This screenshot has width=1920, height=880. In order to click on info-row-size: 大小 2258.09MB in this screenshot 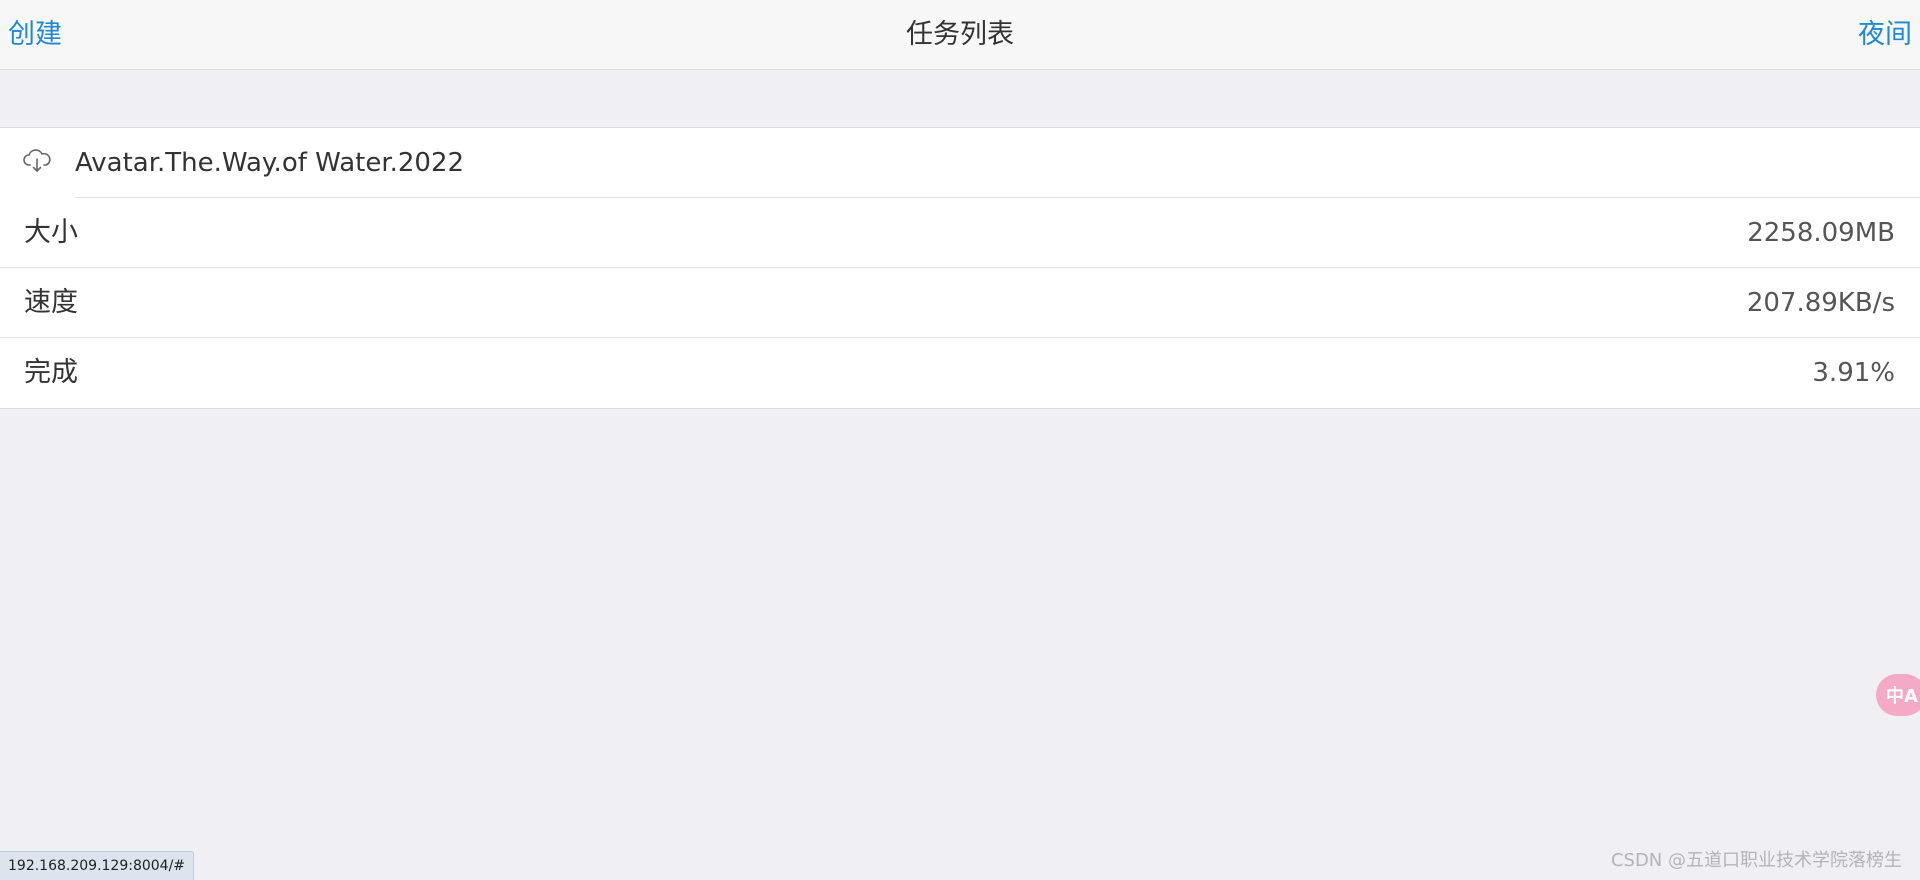, I will do `click(960, 233)`.